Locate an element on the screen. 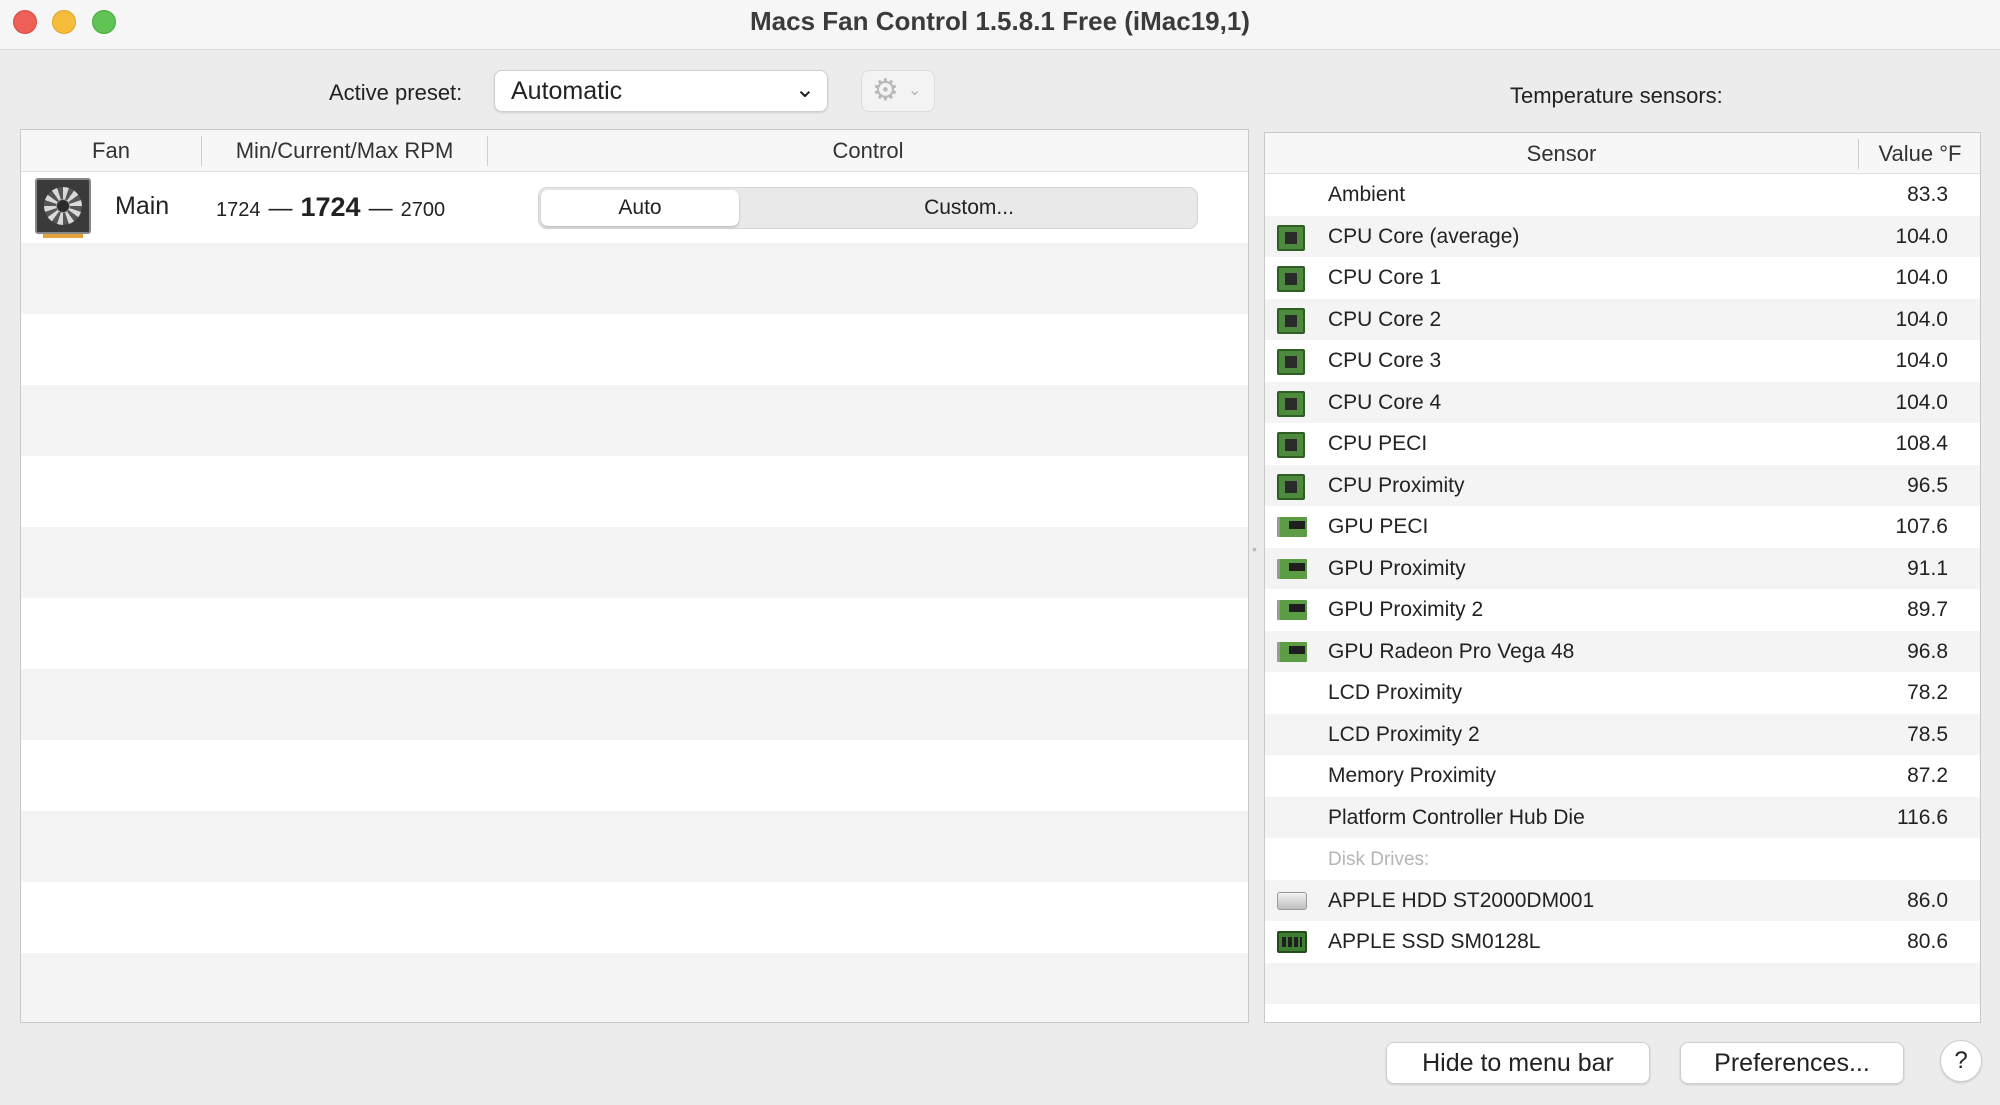  disk-drives-section-label: Disk Drives: is located at coordinates (1379, 859).